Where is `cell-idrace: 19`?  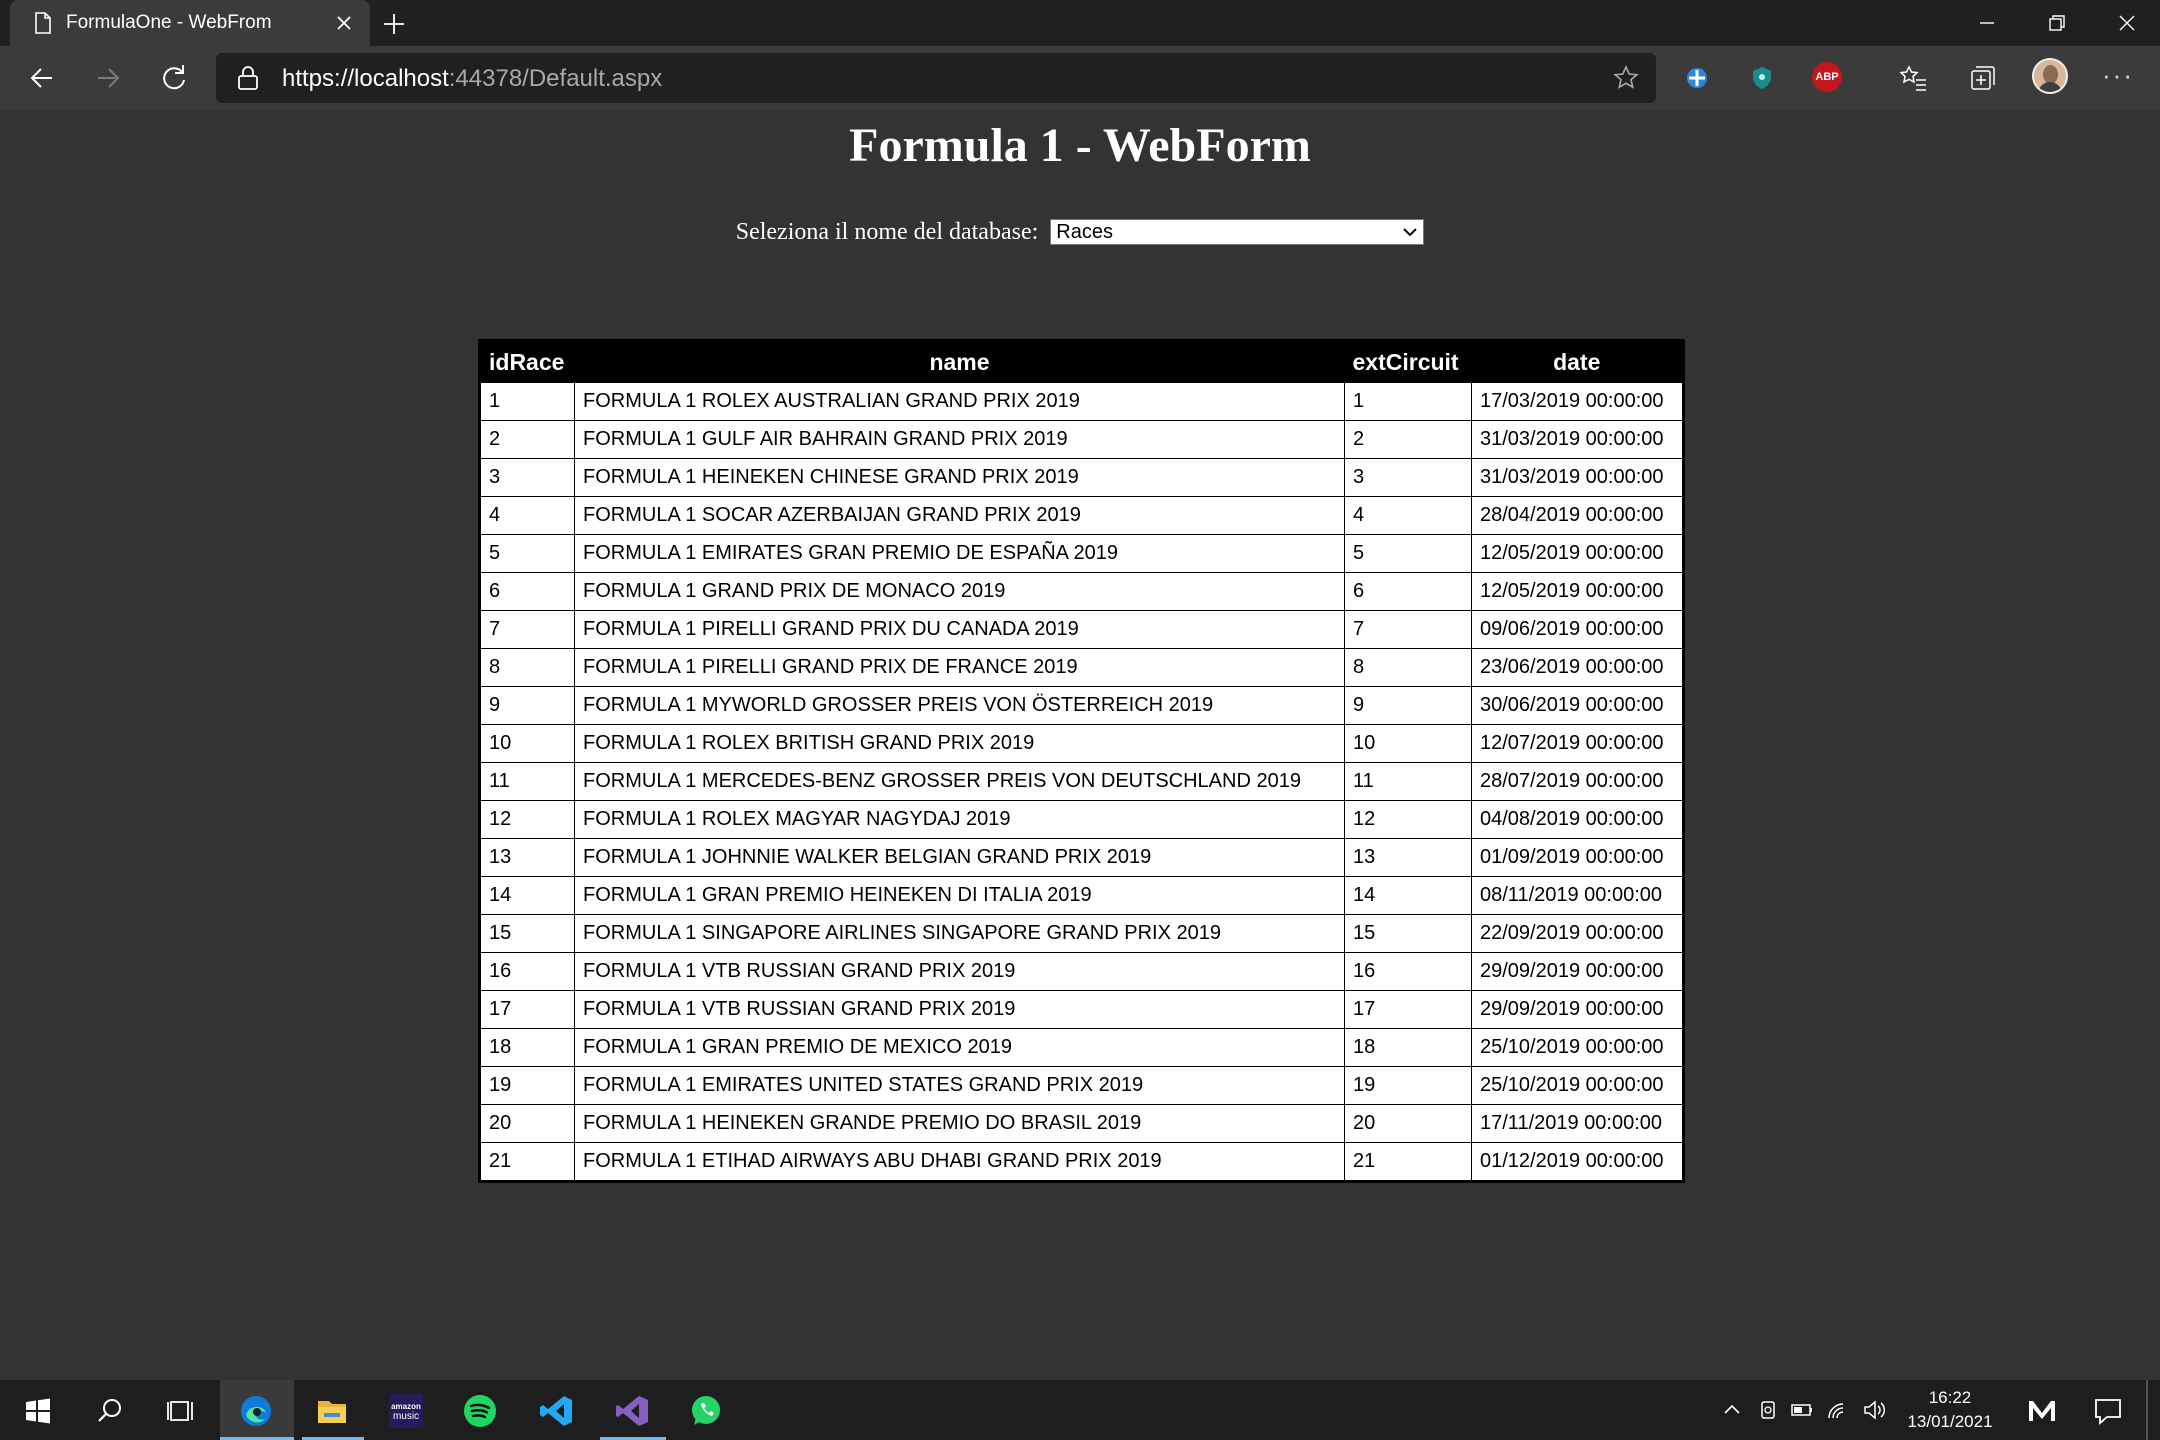
cell-idrace: 19 is located at coordinates (527, 1085).